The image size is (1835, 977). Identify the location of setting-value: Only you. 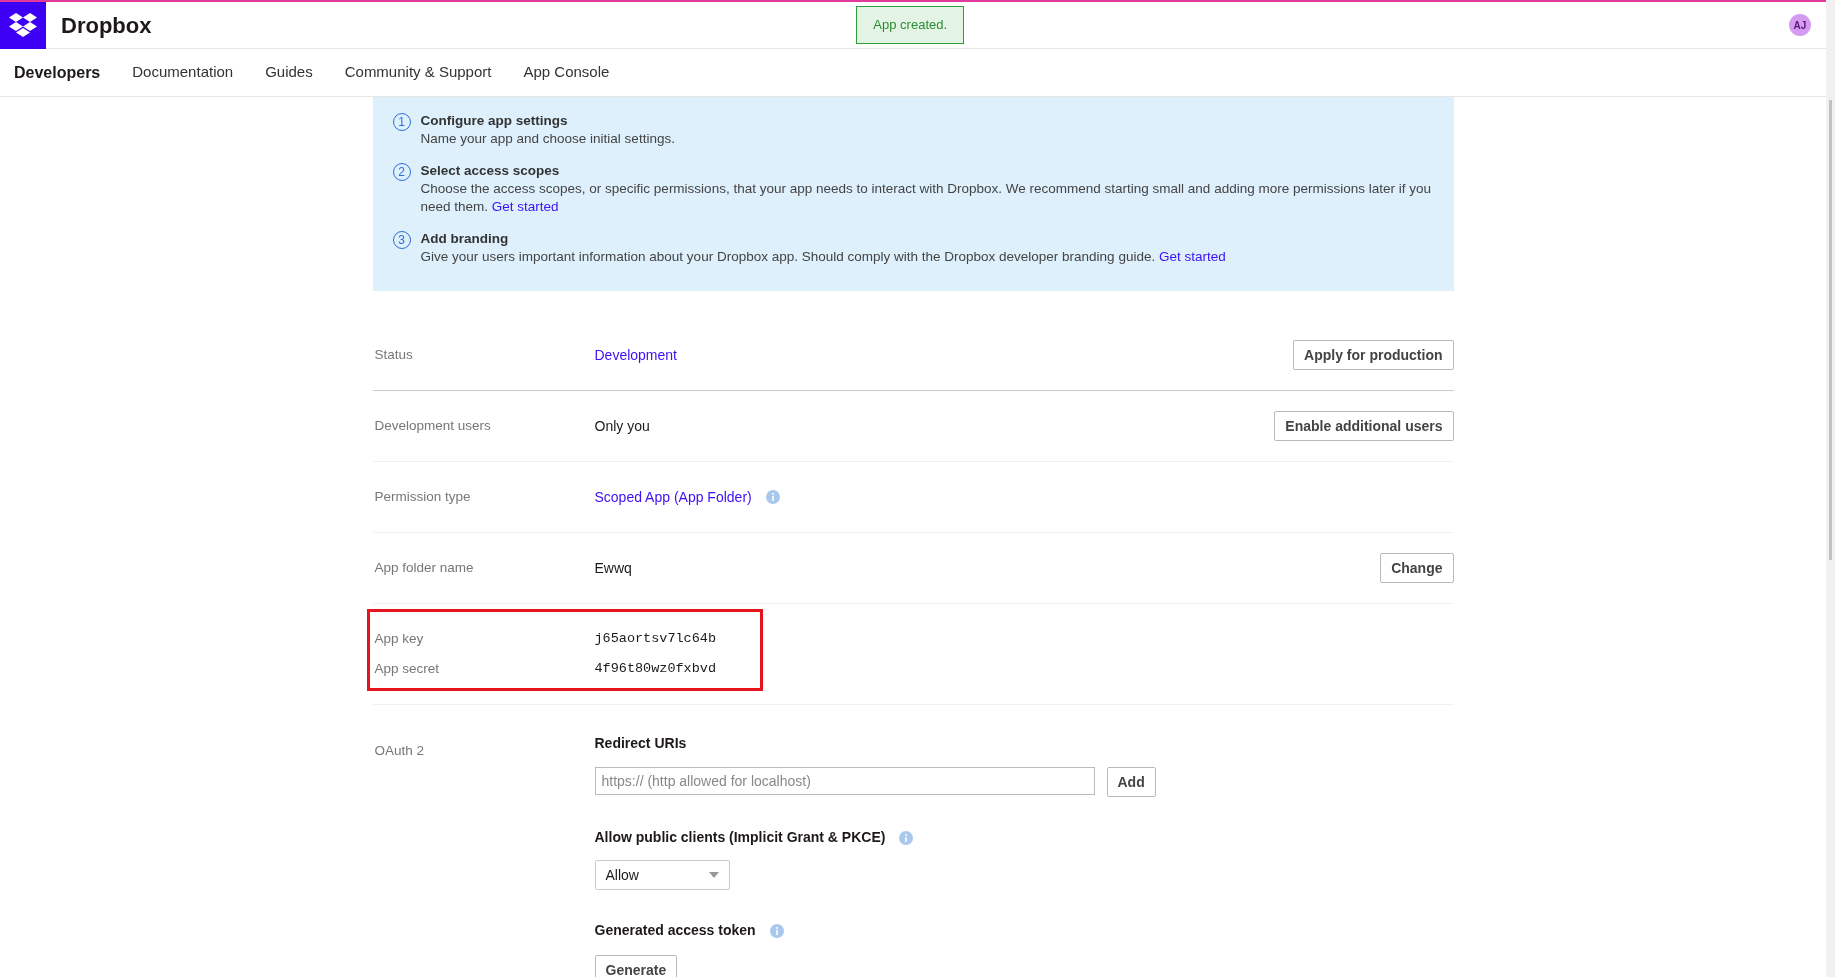
(622, 426).